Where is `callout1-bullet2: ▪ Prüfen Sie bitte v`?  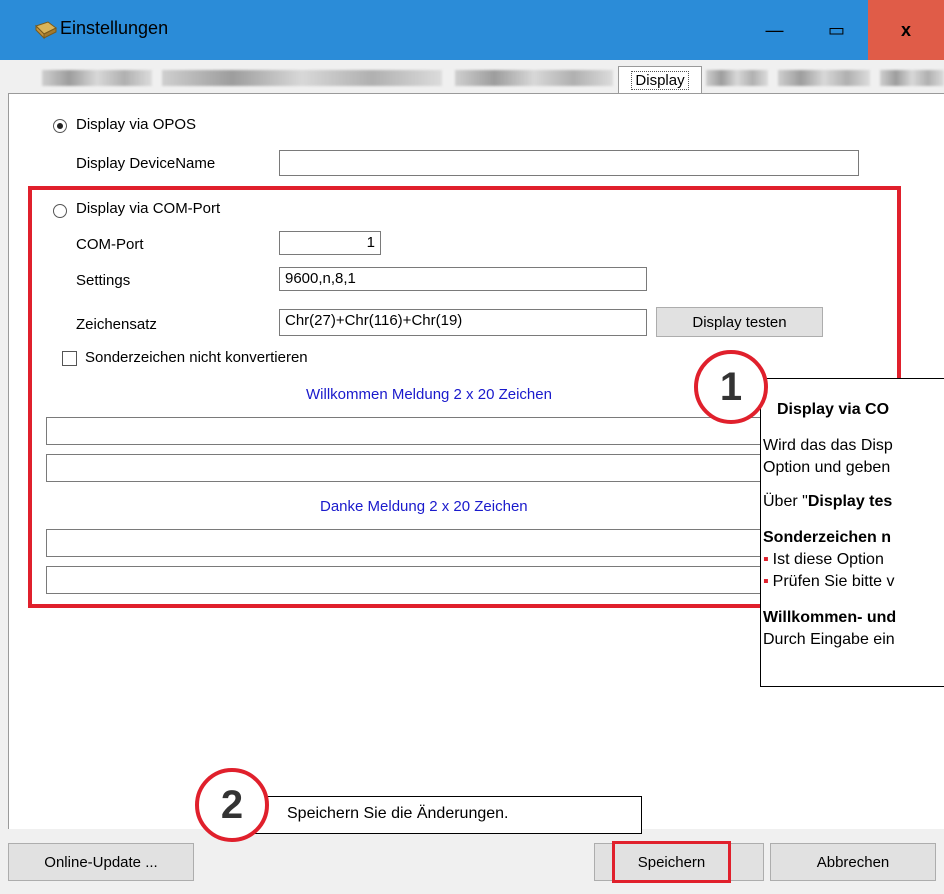
callout1-bullet2: ▪ Prüfen Sie bitte v is located at coordinates (829, 582).